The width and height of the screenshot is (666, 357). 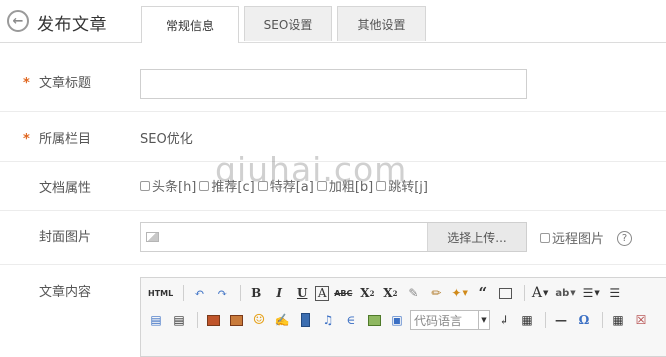 I want to click on tab-general: 常规信息, so click(x=190, y=24).